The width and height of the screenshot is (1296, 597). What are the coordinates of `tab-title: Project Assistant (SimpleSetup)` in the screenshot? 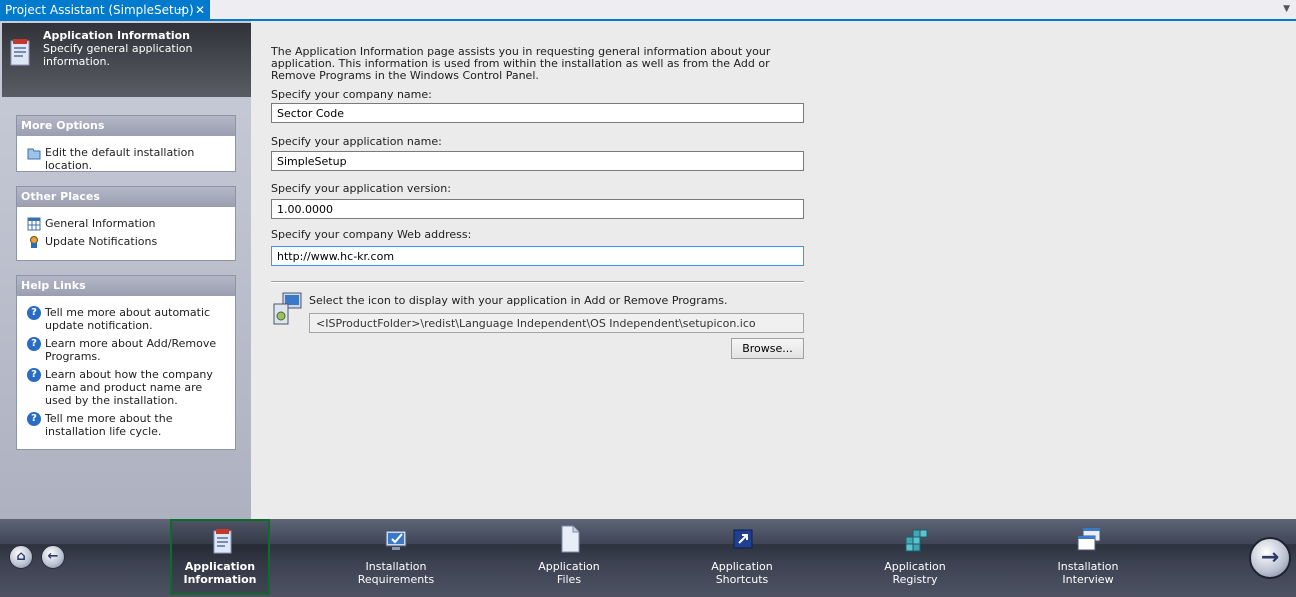 It's located at (99, 10).